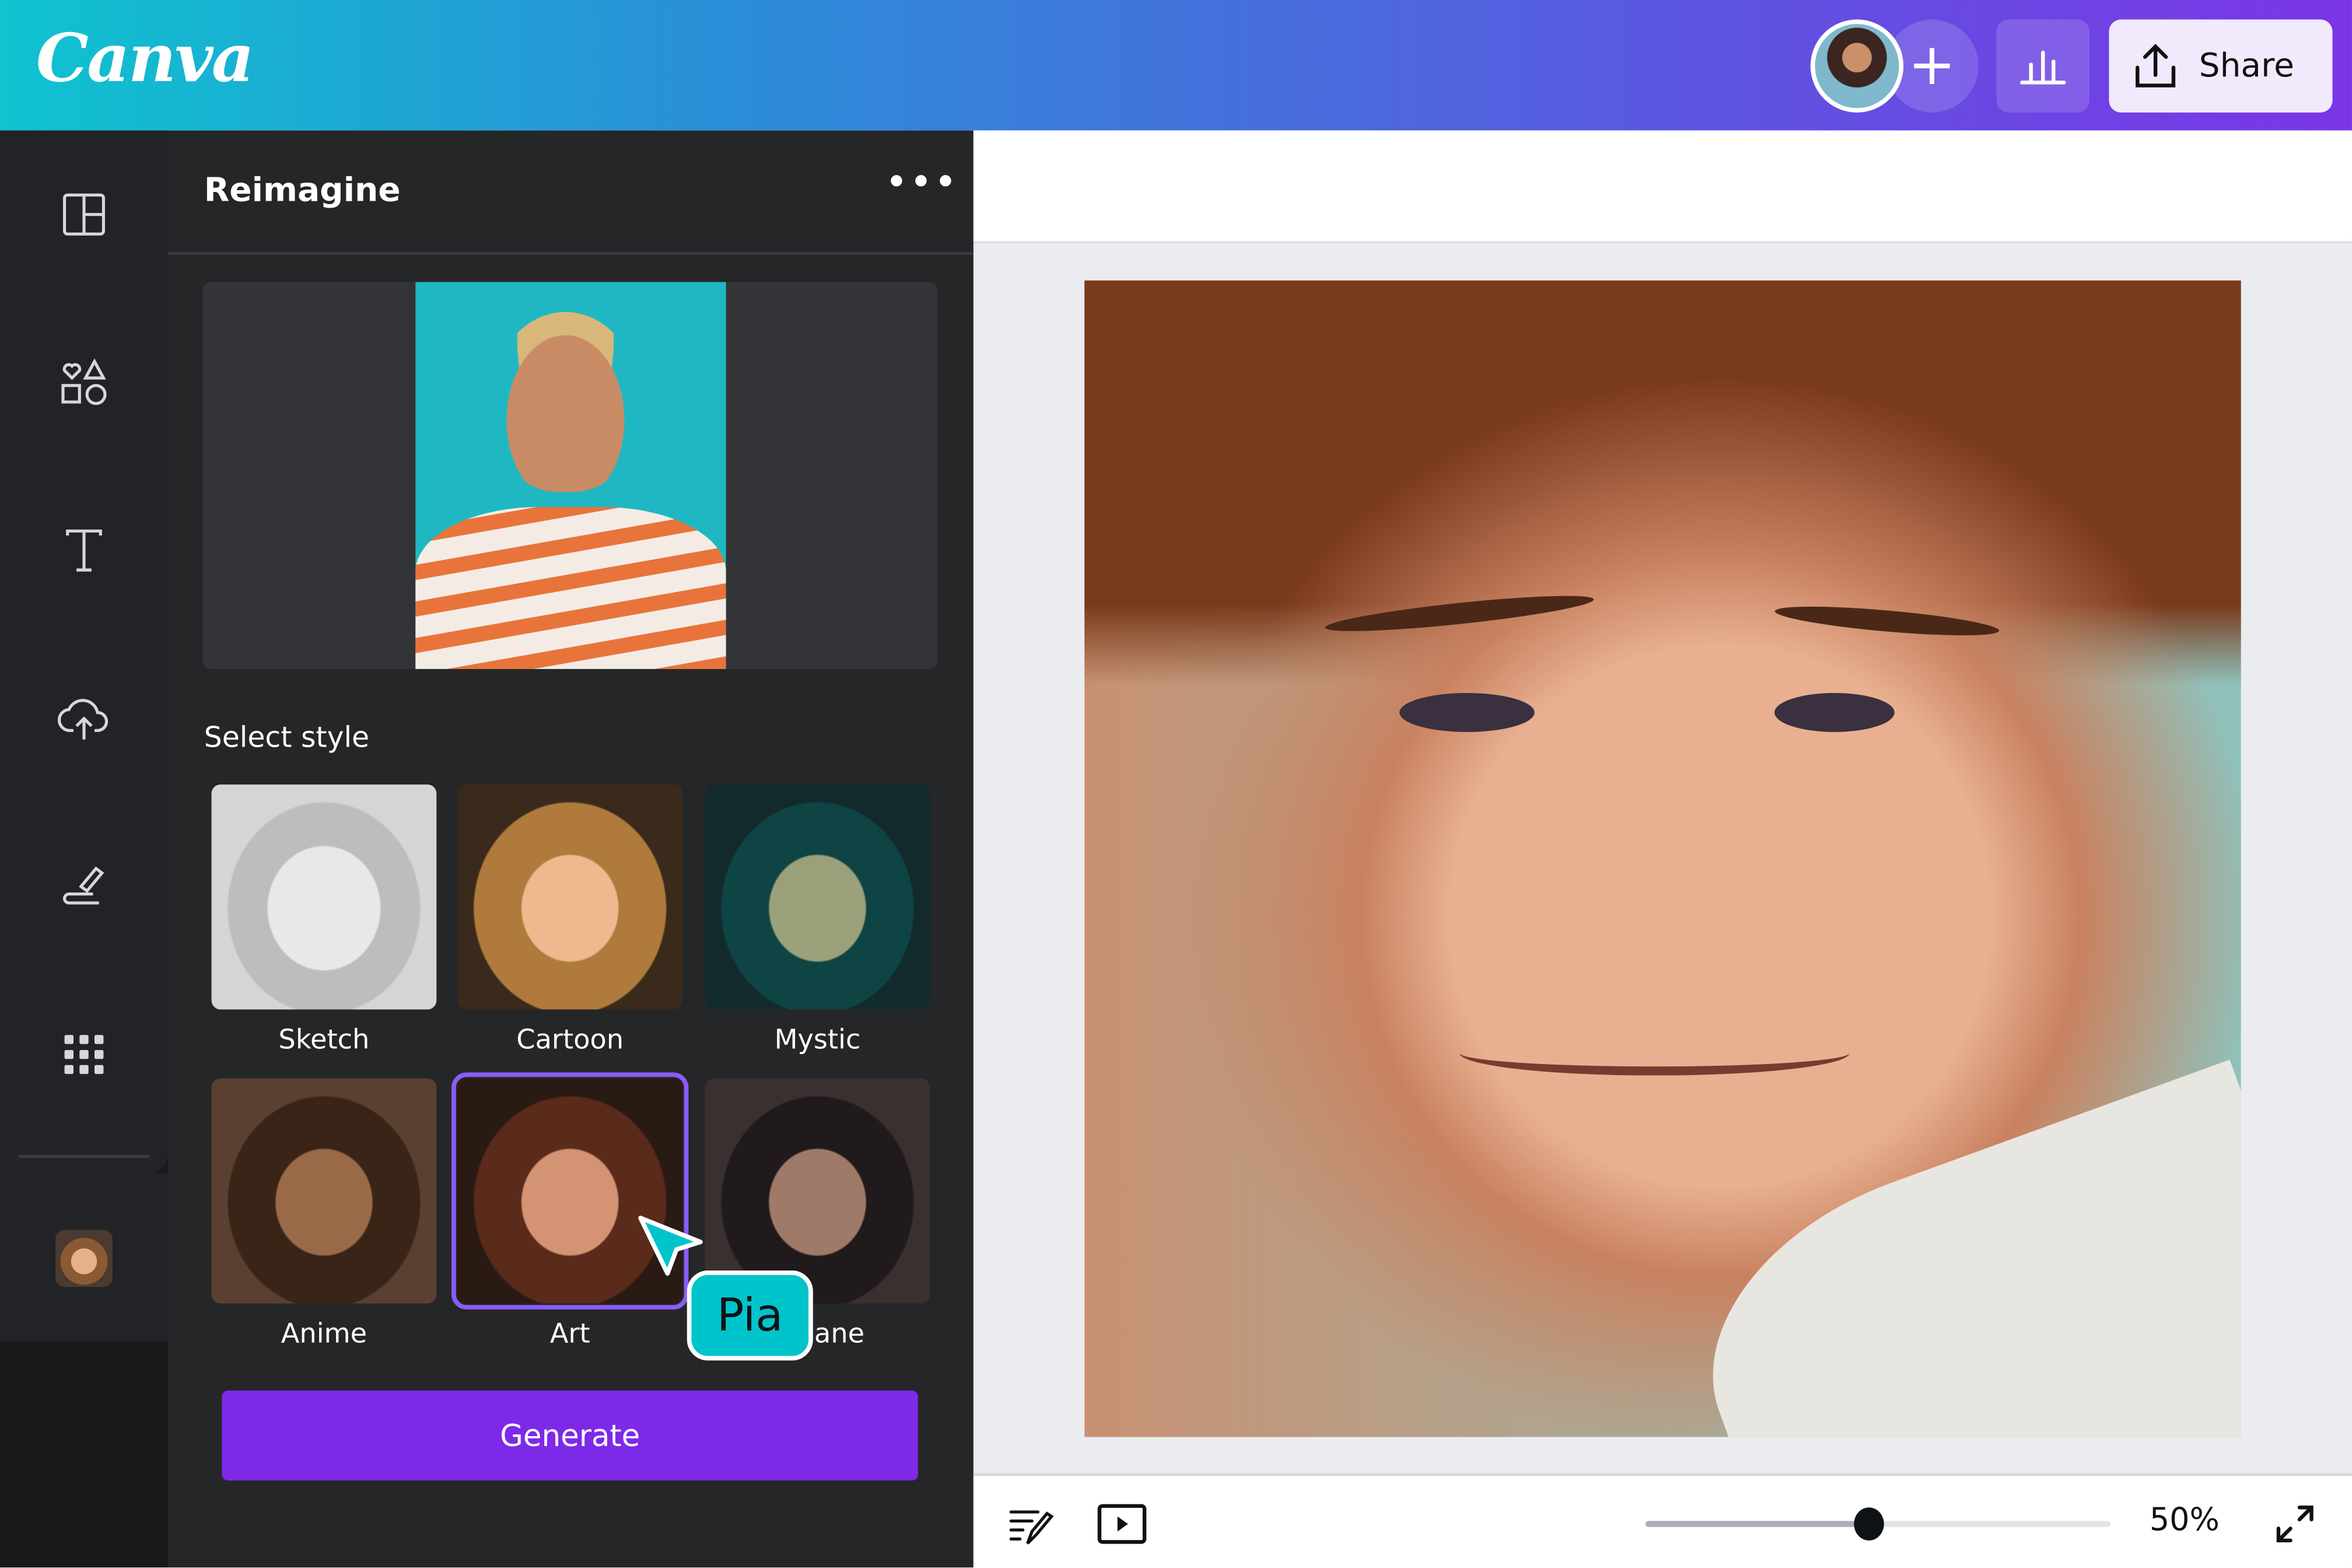  Describe the element at coordinates (570, 1435) in the screenshot. I see `generate-button: Generate` at that location.